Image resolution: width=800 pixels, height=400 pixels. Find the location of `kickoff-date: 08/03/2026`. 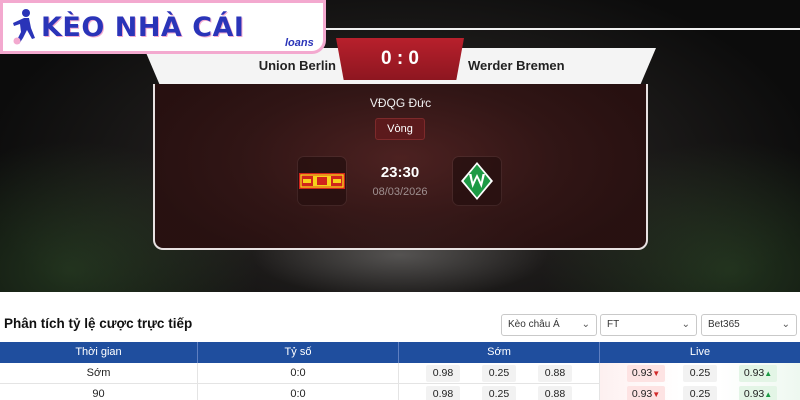

kickoff-date: 08/03/2026 is located at coordinates (400, 192).